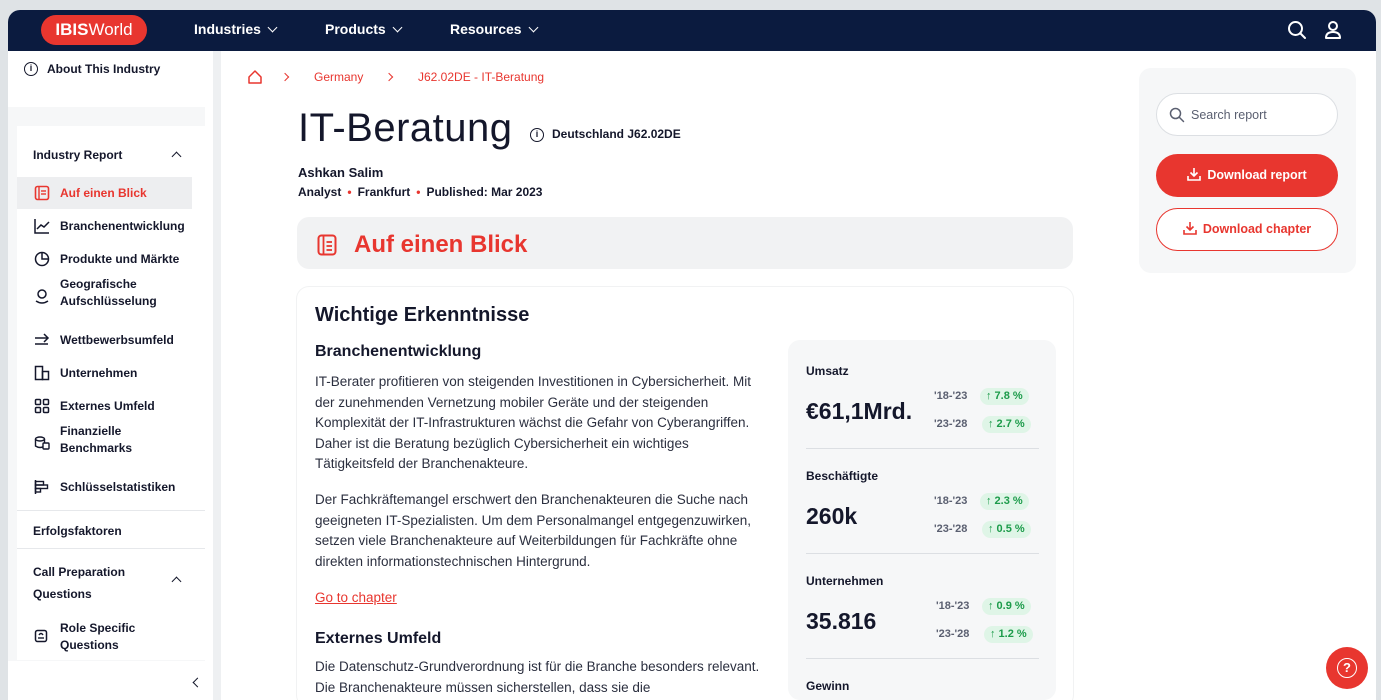 This screenshot has height=700, width=1381. Describe the element at coordinates (77, 531) in the screenshot. I see `success-factors-link: Erfolgsfaktoren` at that location.